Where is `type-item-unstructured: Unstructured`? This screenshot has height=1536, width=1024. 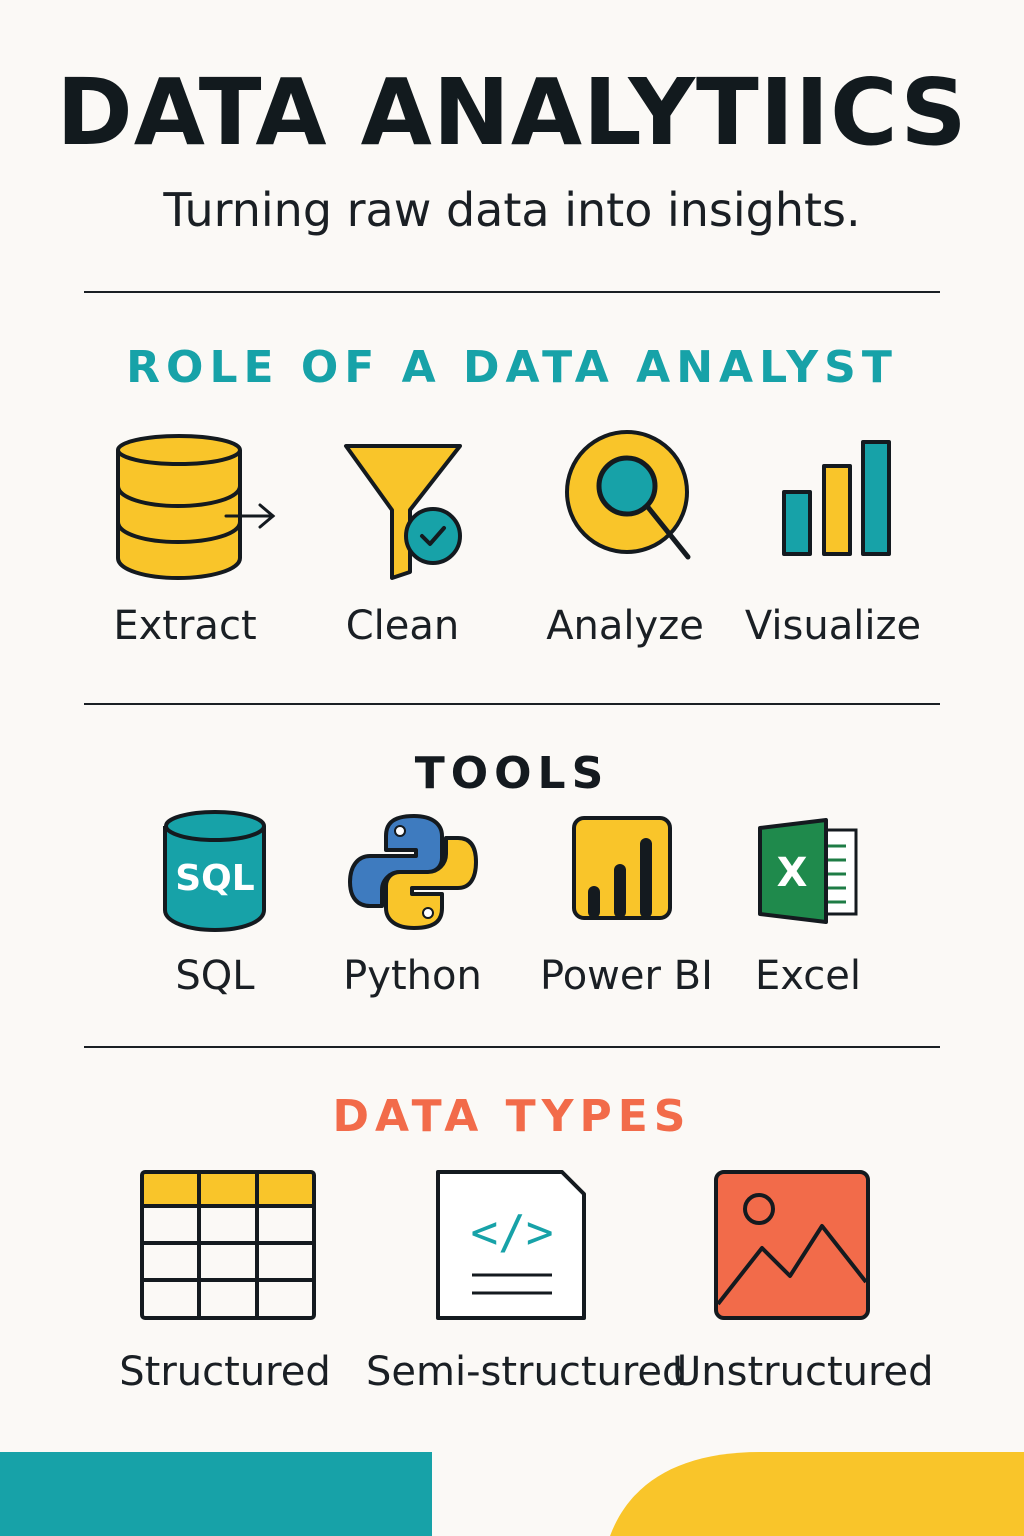
type-item-unstructured: Unstructured is located at coordinates (803, 1282).